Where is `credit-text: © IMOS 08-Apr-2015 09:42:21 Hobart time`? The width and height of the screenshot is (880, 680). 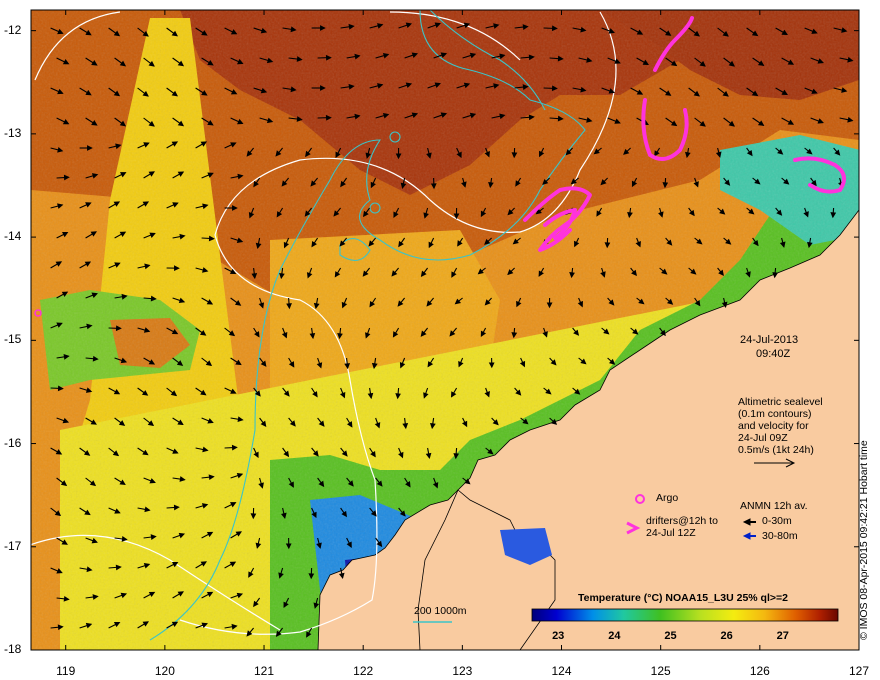 credit-text: © IMOS 08-Apr-2015 09:42:21 Hobart time is located at coordinates (864, 540).